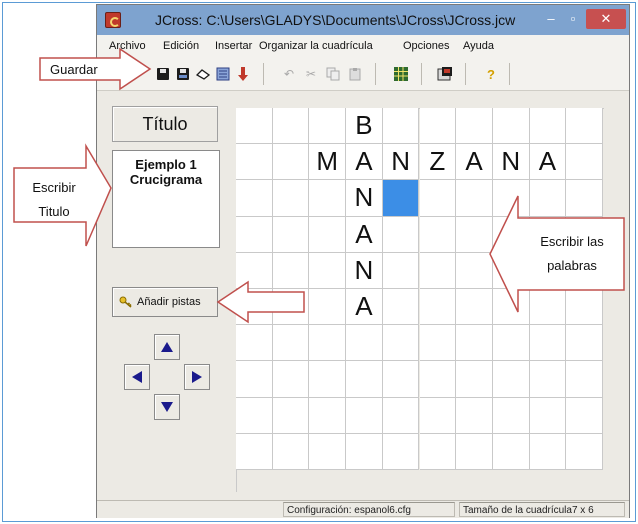  Describe the element at coordinates (166, 199) in the screenshot. I see `puzzle-title-display: Ejemplo 1 Crucigrama` at that location.